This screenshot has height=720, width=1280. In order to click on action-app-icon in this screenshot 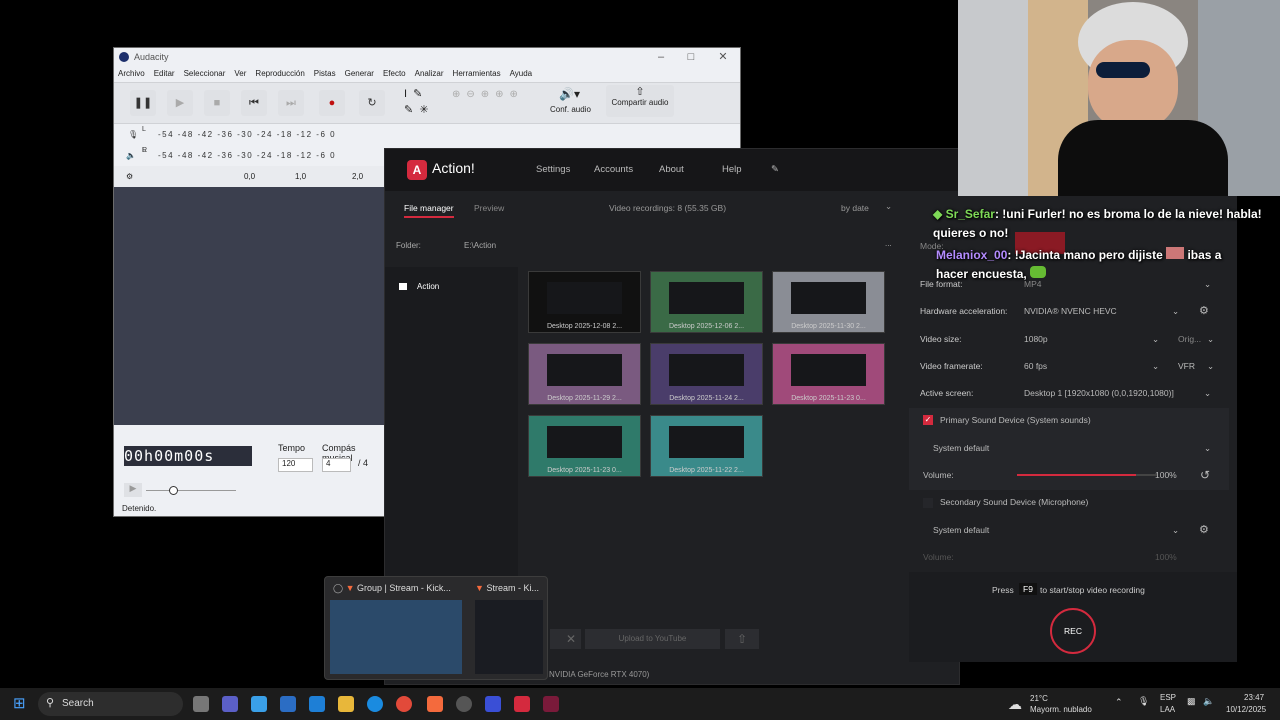, I will do `click(522, 704)`.